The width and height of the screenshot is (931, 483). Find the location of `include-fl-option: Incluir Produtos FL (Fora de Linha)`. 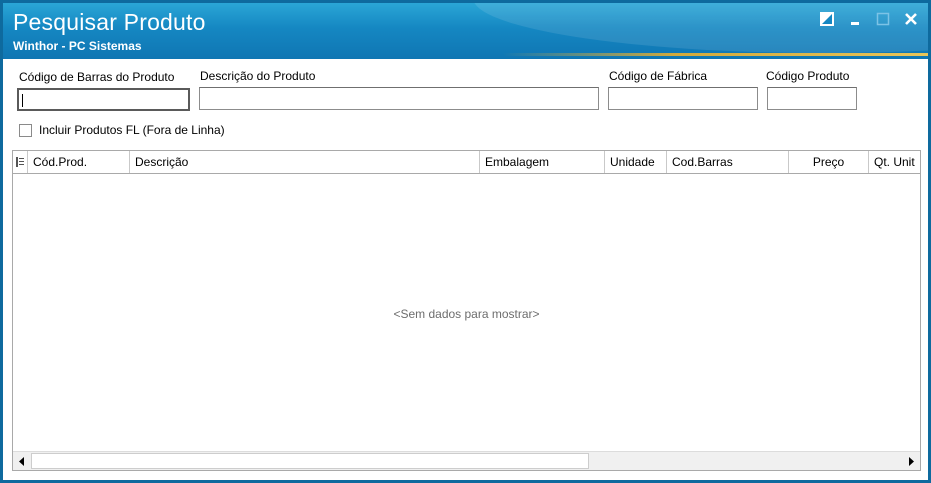

include-fl-option: Incluir Produtos FL (Fora de Linha) is located at coordinates (122, 130).